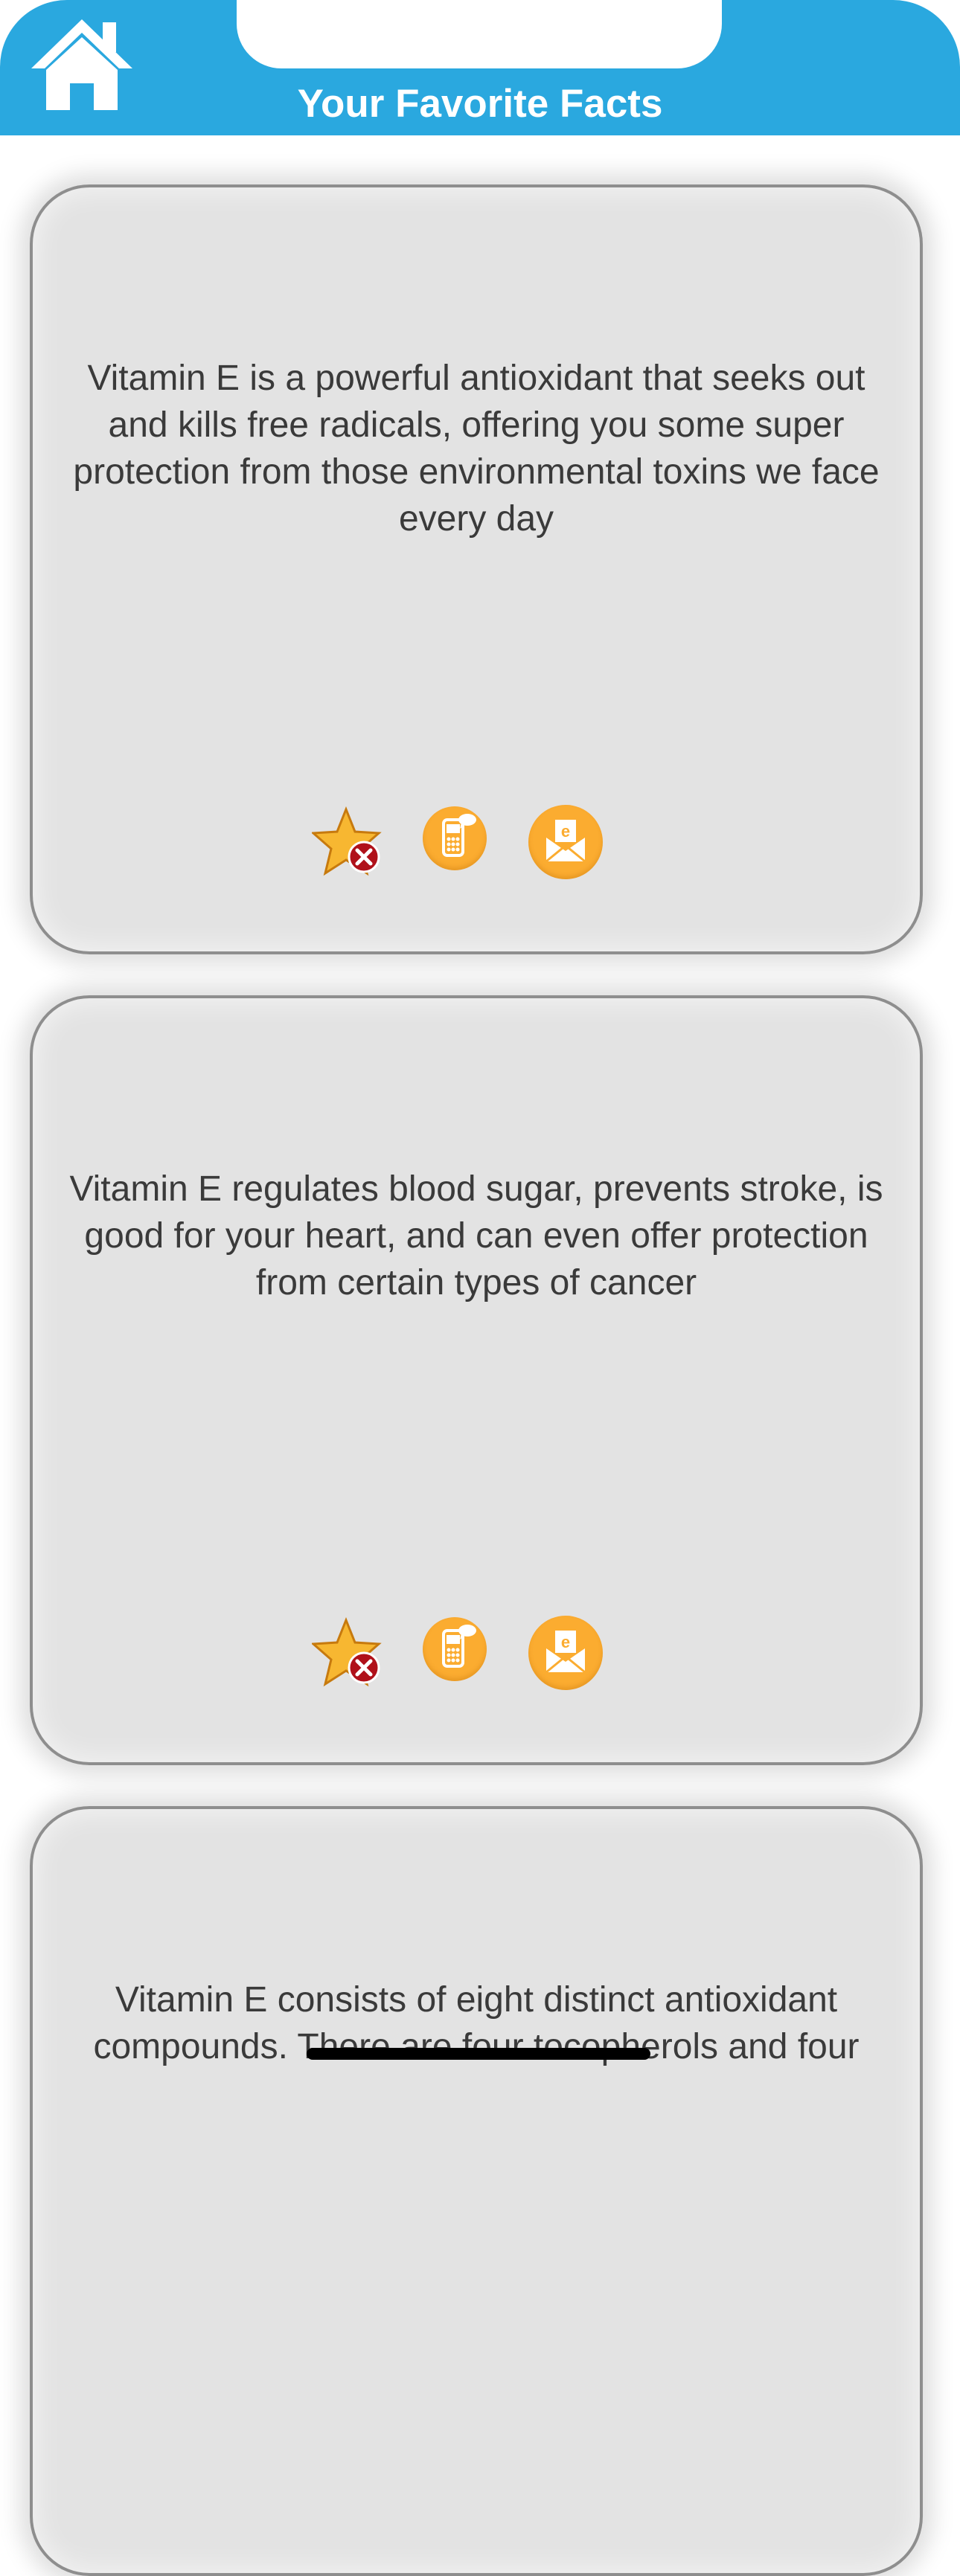  Describe the element at coordinates (479, 34) in the screenshot. I see `device-notch` at that location.